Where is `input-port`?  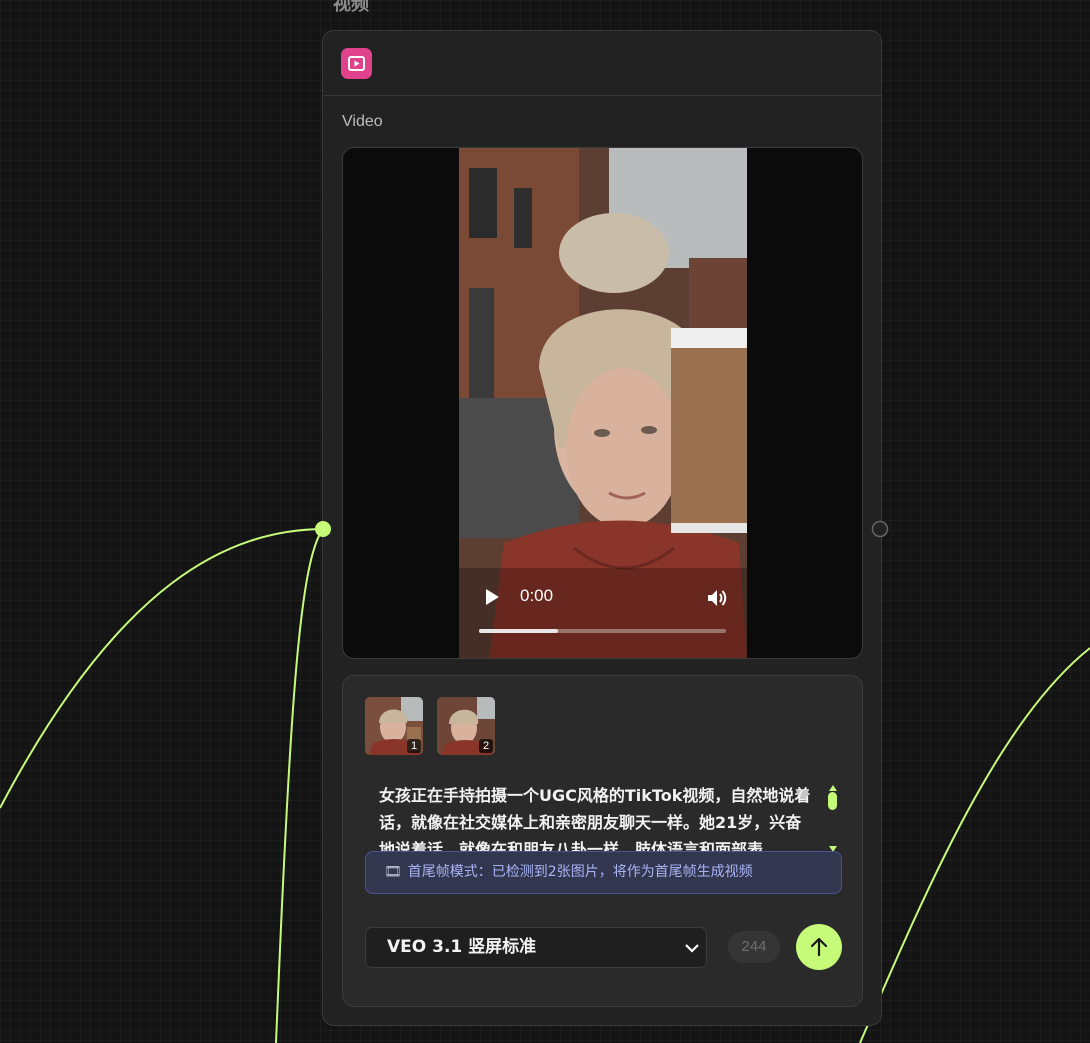
input-port is located at coordinates (323, 529).